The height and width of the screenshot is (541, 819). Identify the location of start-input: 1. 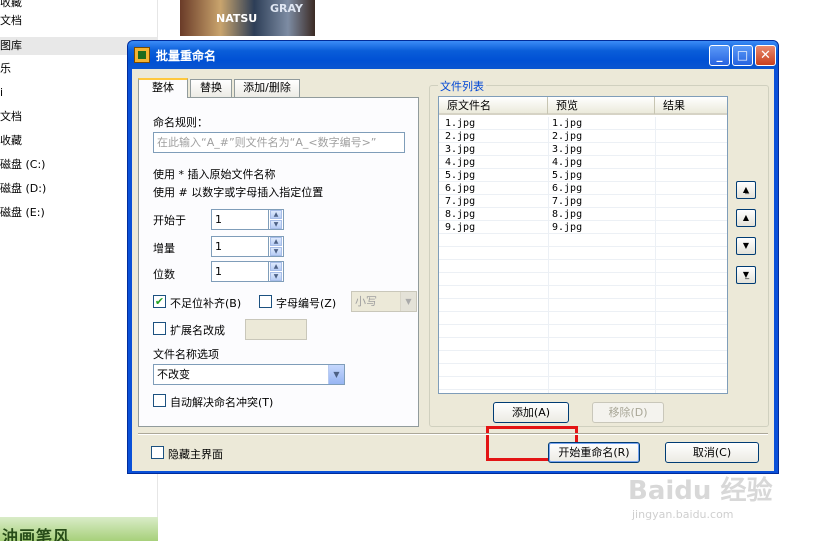
(240, 219).